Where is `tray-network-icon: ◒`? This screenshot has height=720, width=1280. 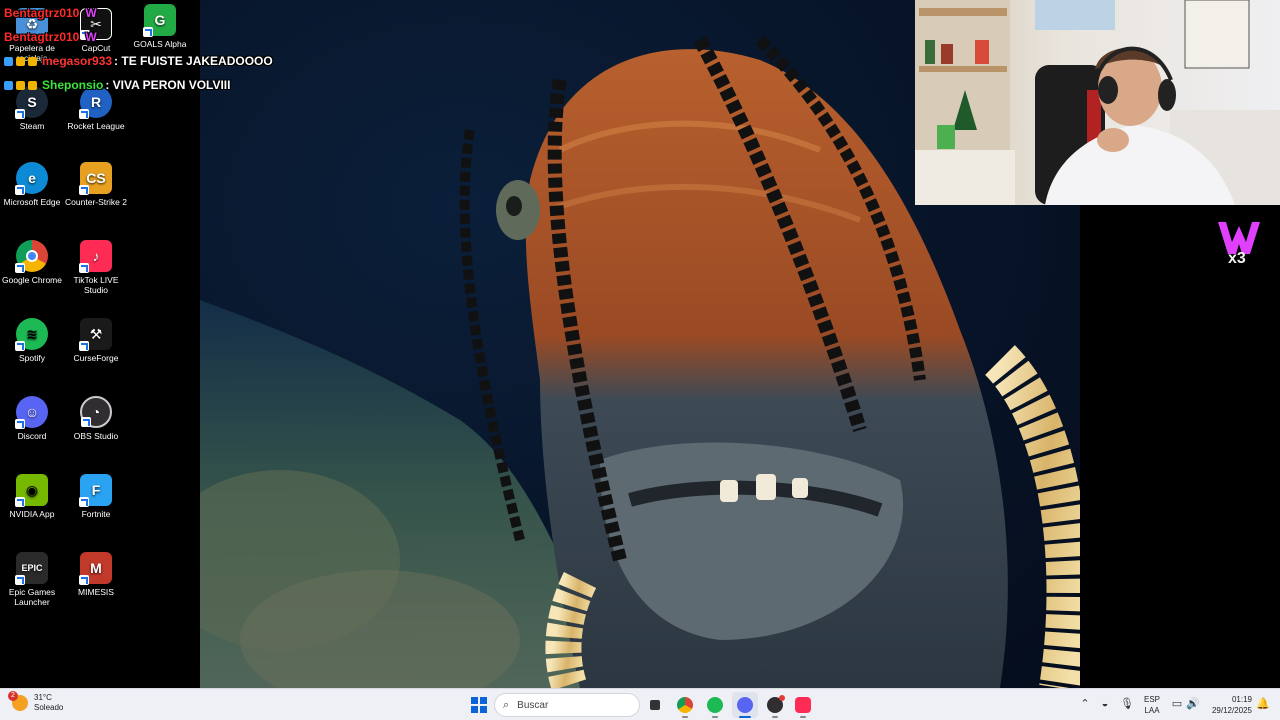 tray-network-icon: ◒ is located at coordinates (1105, 704).